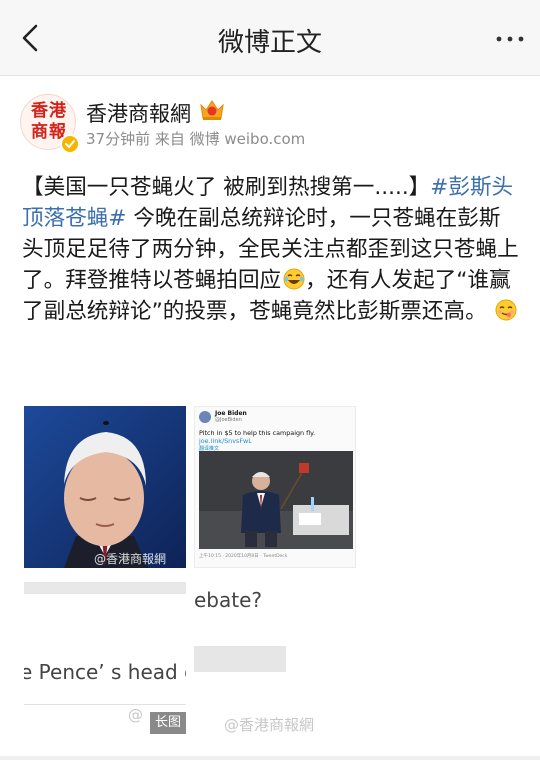 Image resolution: width=540 pixels, height=760 pixels. What do you see at coordinates (196, 139) in the screenshot?
I see `post-meta: 37分钟前 来自 微博 weibo.com` at bounding box center [196, 139].